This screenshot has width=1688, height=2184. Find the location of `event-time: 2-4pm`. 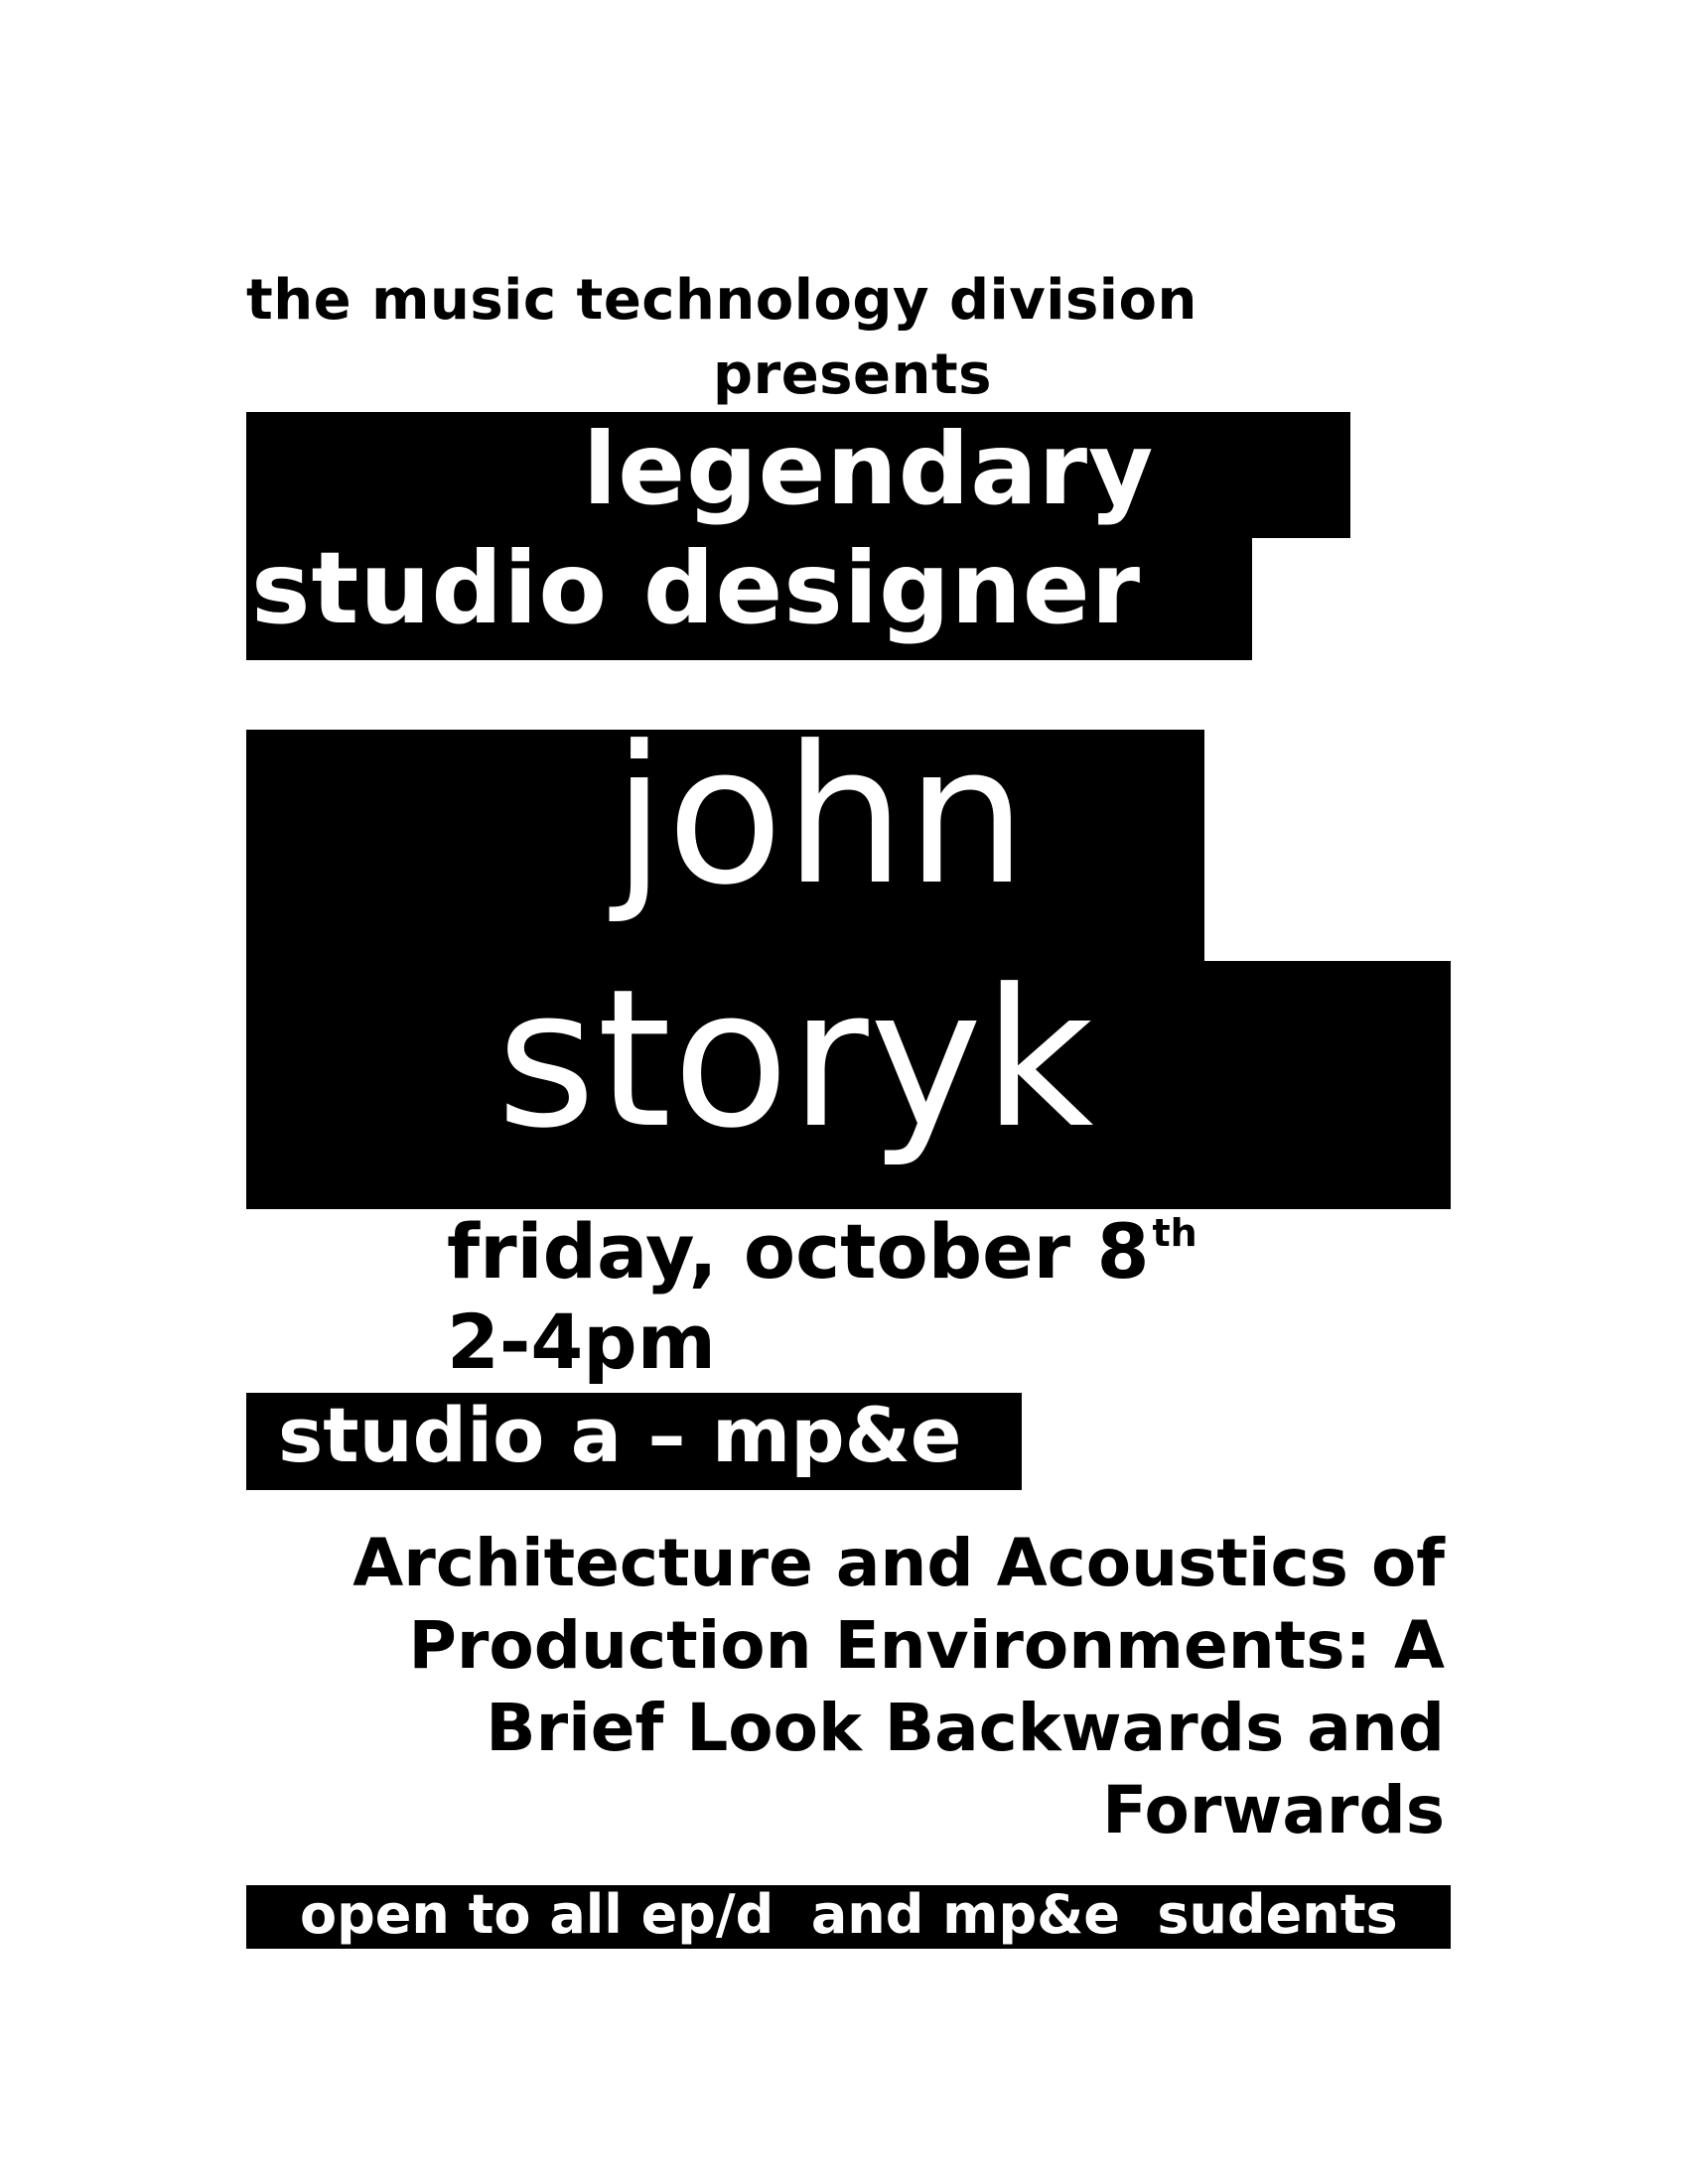

event-time: 2-4pm is located at coordinates (581, 1341).